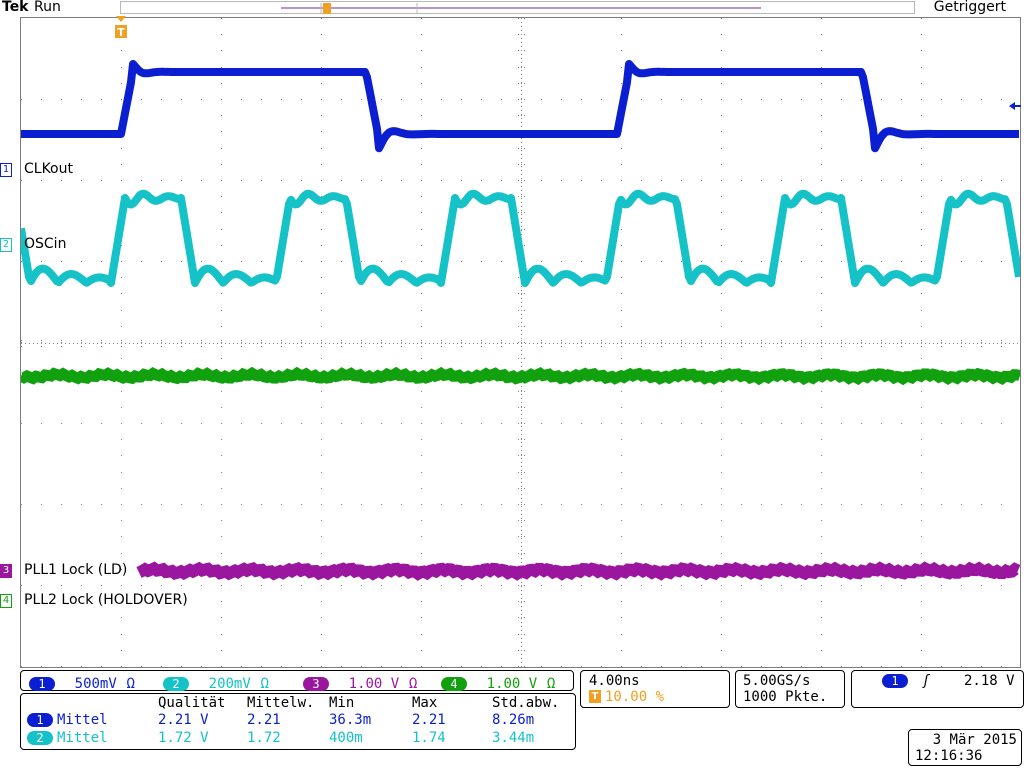  Describe the element at coordinates (520, 238) in the screenshot. I see `ch2-waveform` at that location.